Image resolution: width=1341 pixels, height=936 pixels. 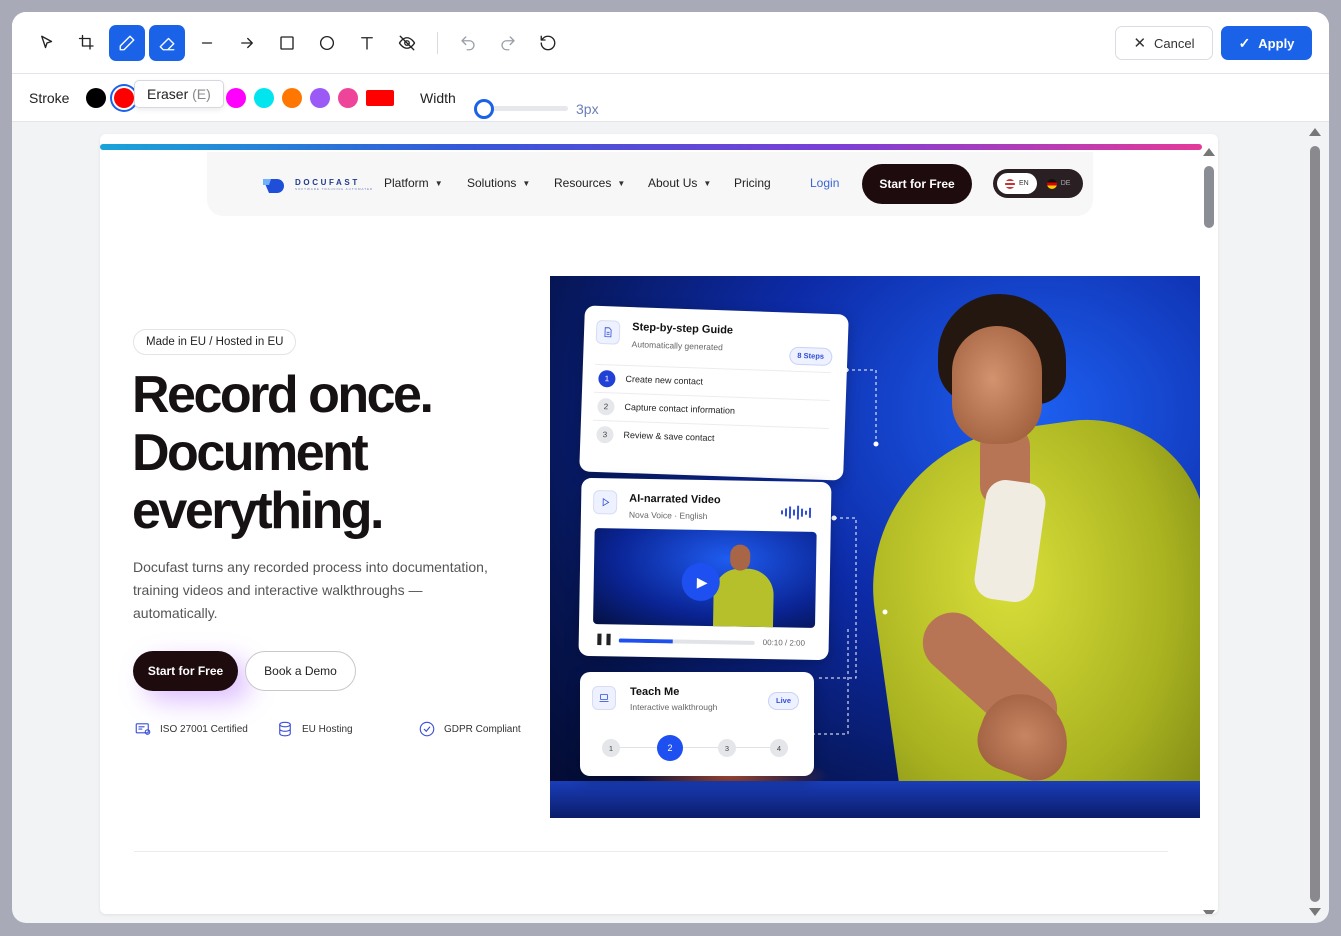 I want to click on check-circle-icon, so click(x=427, y=729).